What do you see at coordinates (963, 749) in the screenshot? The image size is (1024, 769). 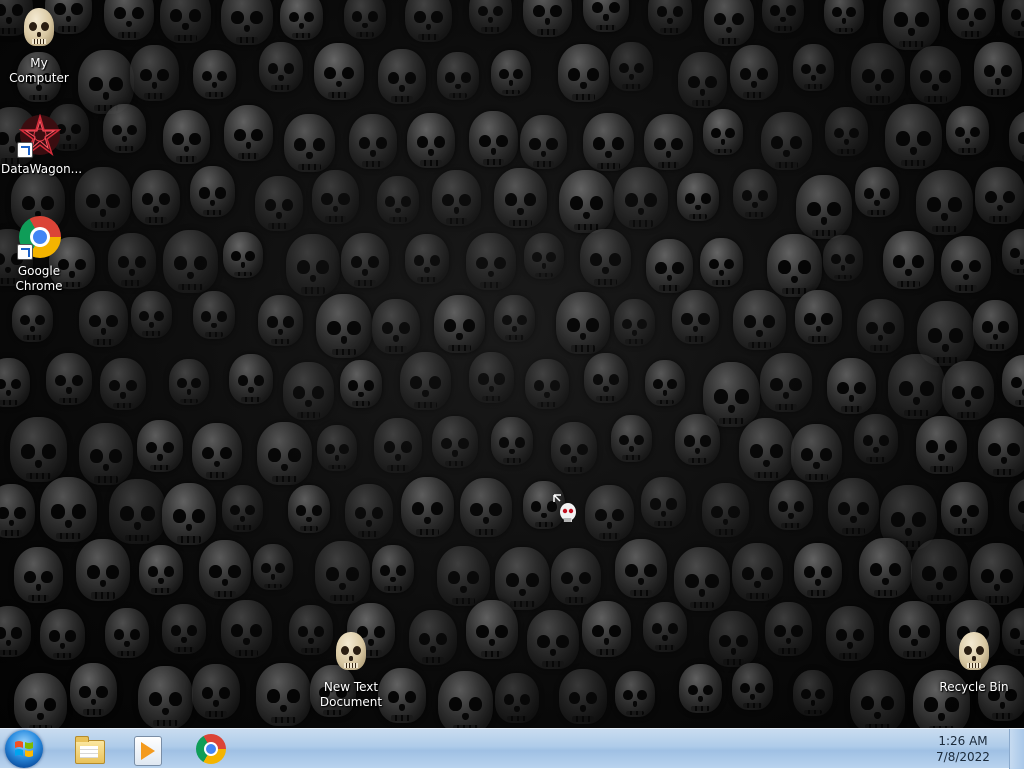 I see `system-clock: 1:26 AM 7/8/2022` at bounding box center [963, 749].